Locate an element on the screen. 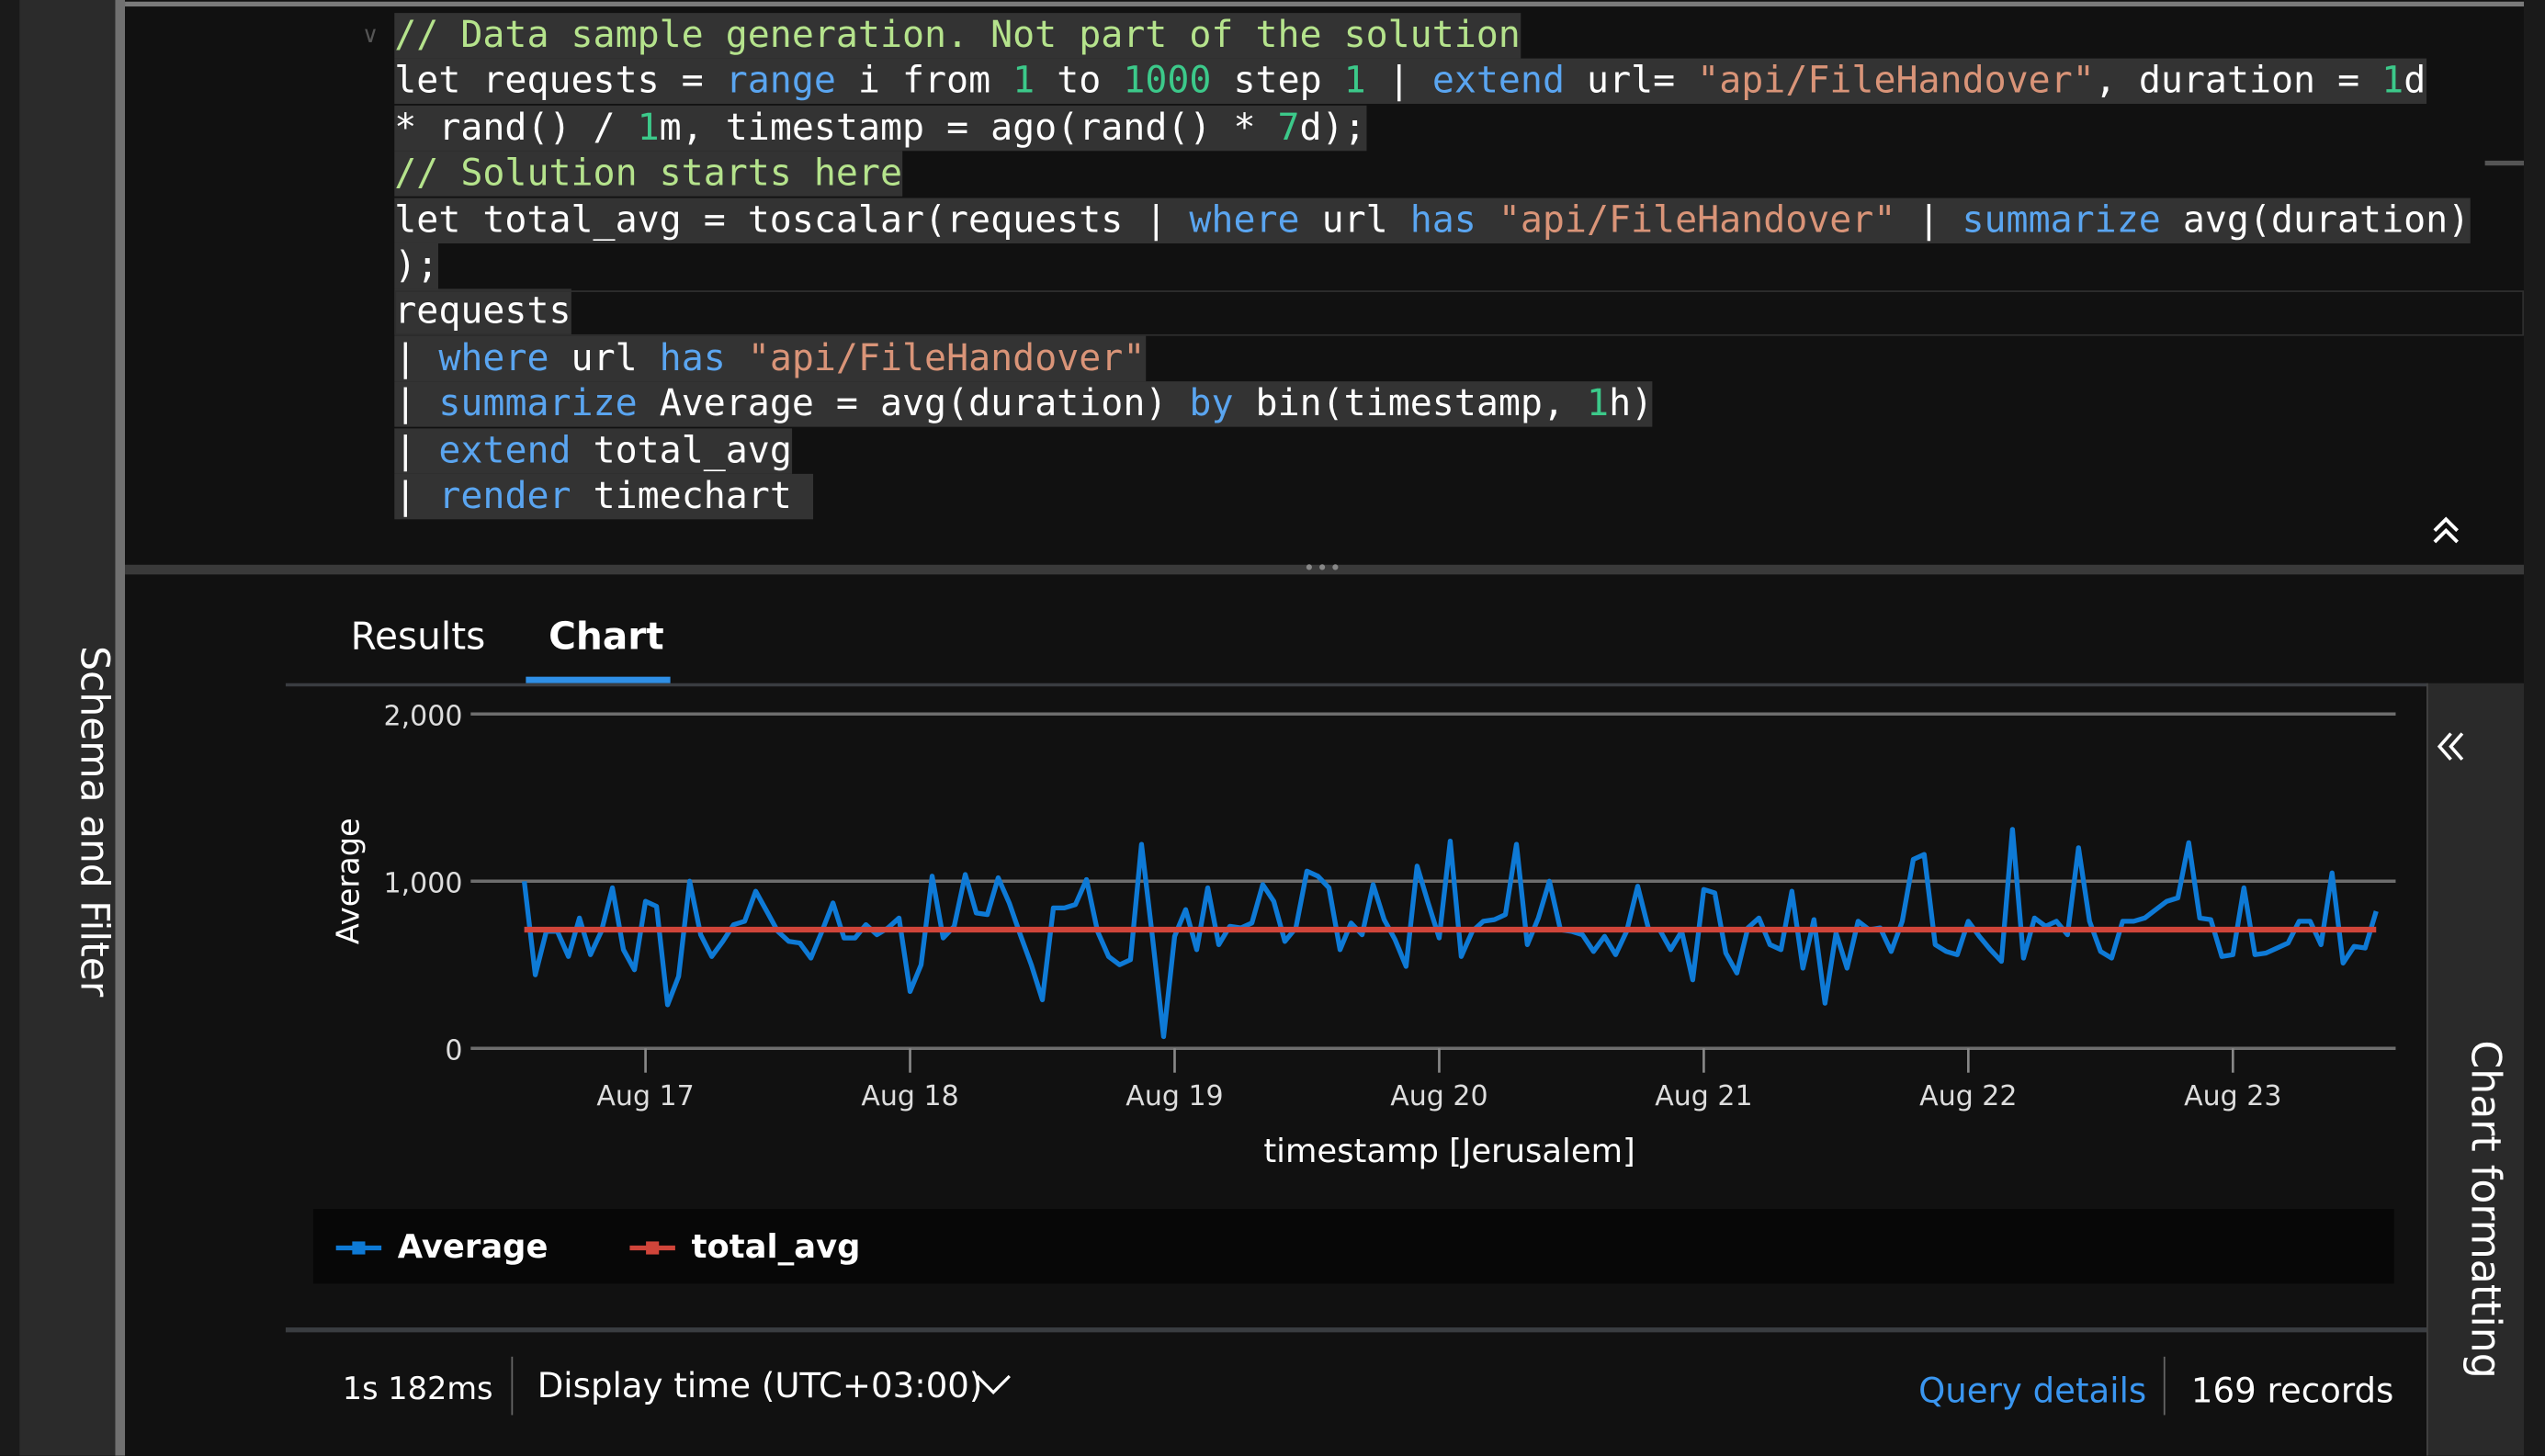  collapse-editor-icon is located at coordinates (2446, 530).